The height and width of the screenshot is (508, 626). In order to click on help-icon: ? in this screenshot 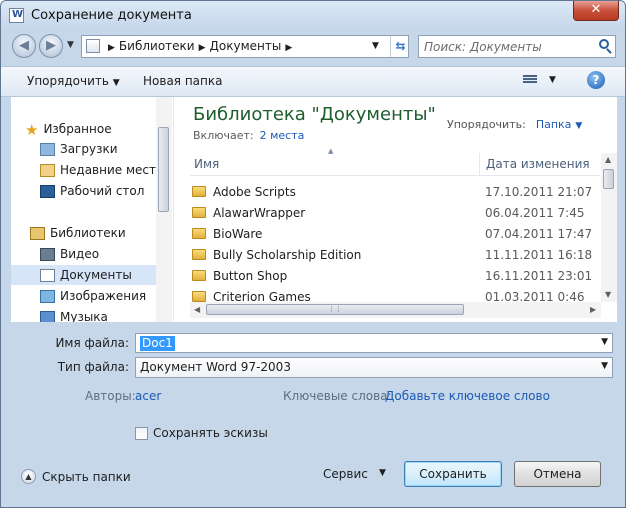, I will do `click(596, 80)`.